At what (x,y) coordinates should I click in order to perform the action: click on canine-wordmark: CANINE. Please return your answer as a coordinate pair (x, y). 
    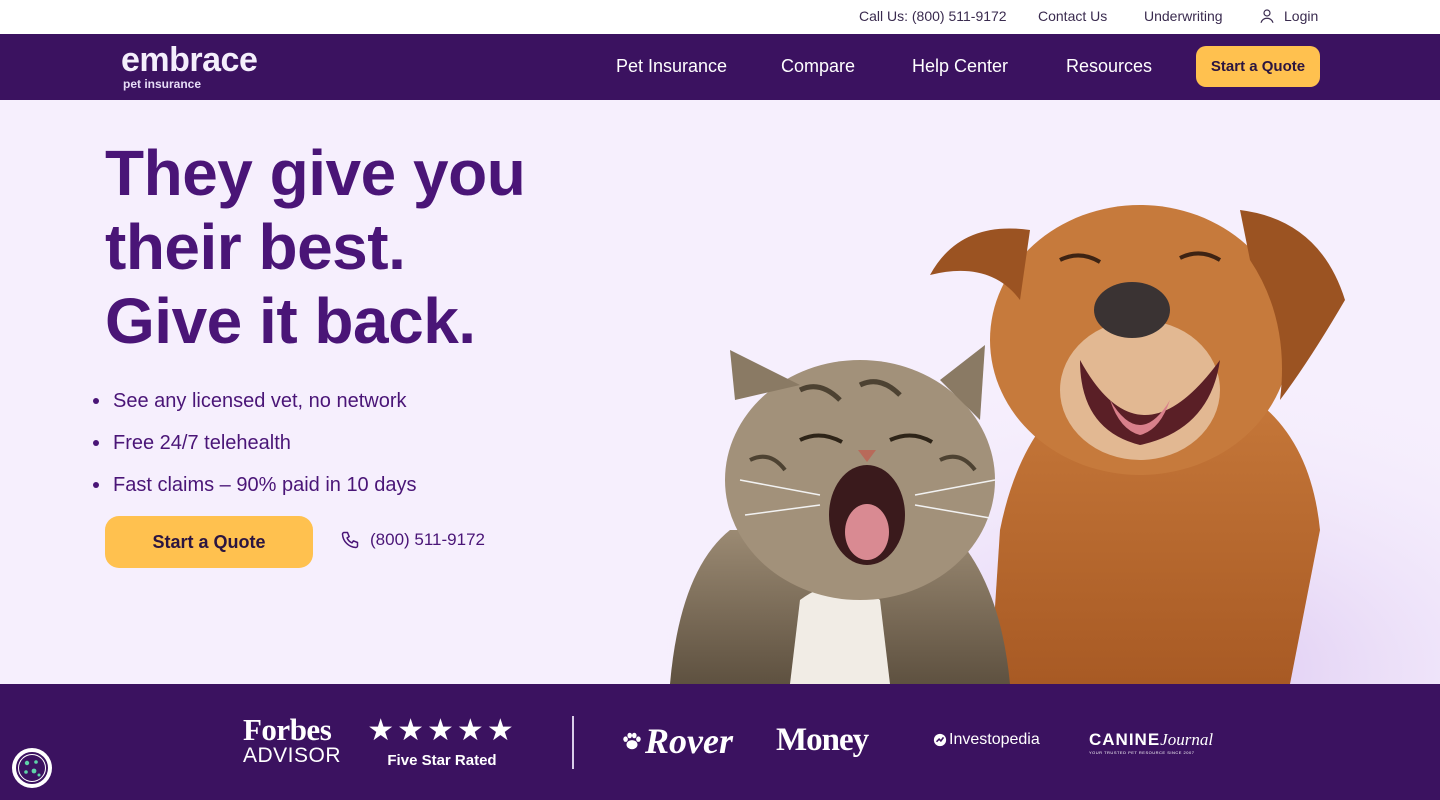
    Looking at the image, I should click on (1125, 739).